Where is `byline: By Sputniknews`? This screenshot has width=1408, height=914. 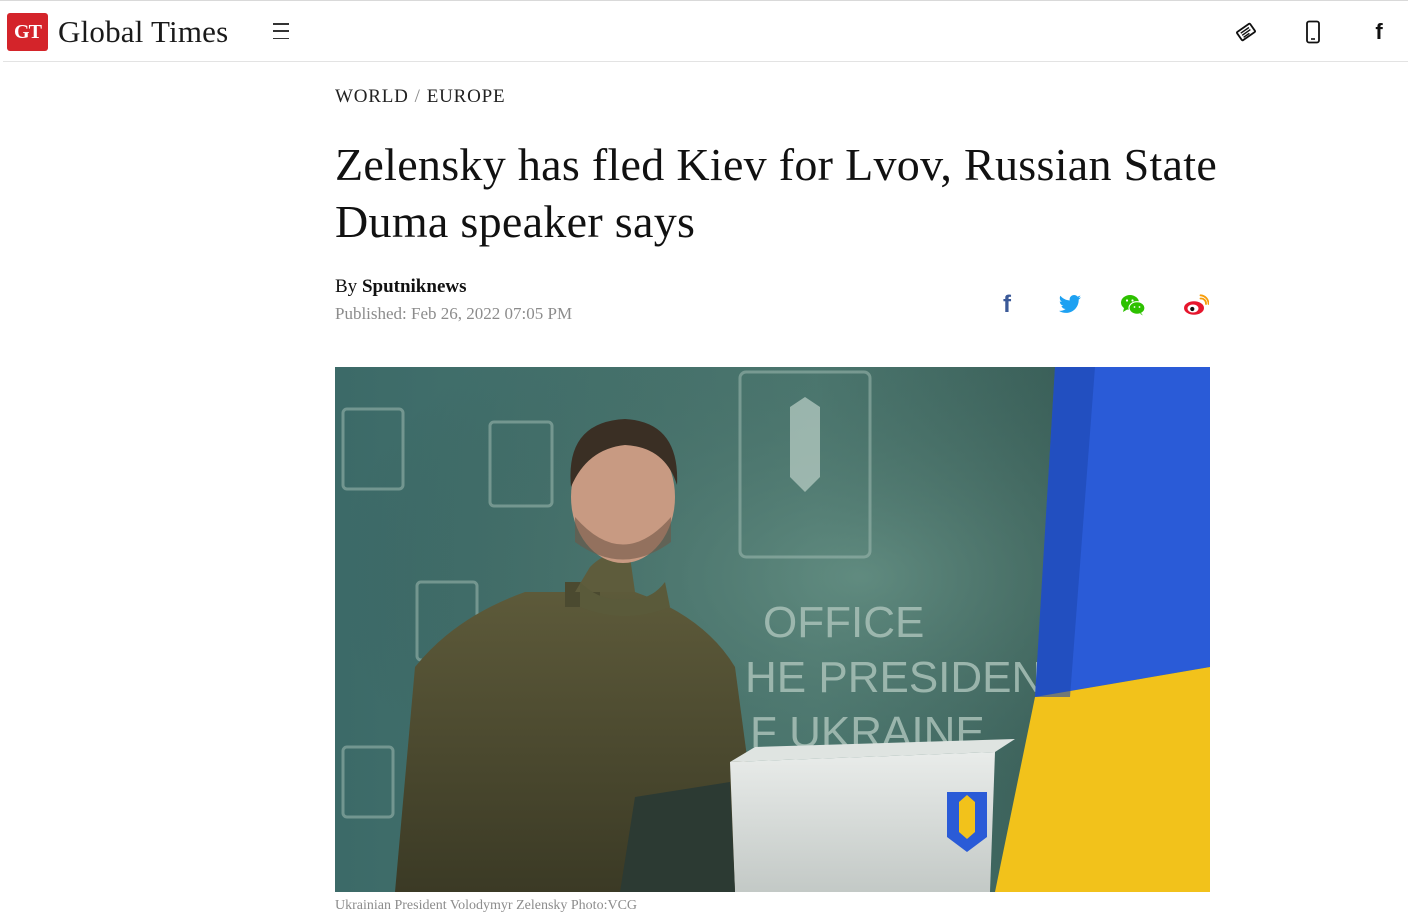
byline: By Sputniknews is located at coordinates (401, 287).